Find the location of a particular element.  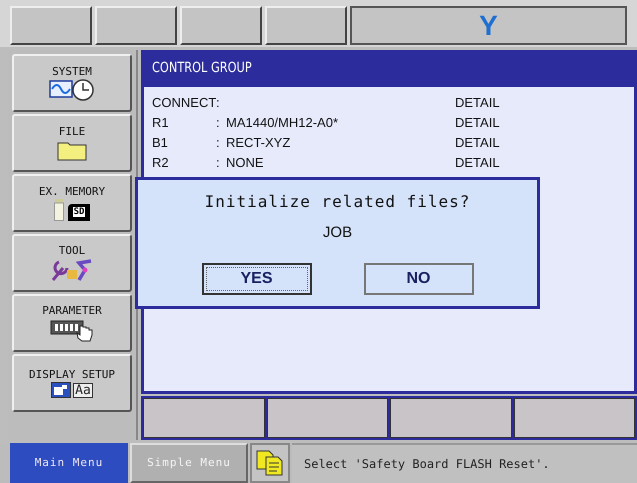

documents-icon is located at coordinates (270, 463).